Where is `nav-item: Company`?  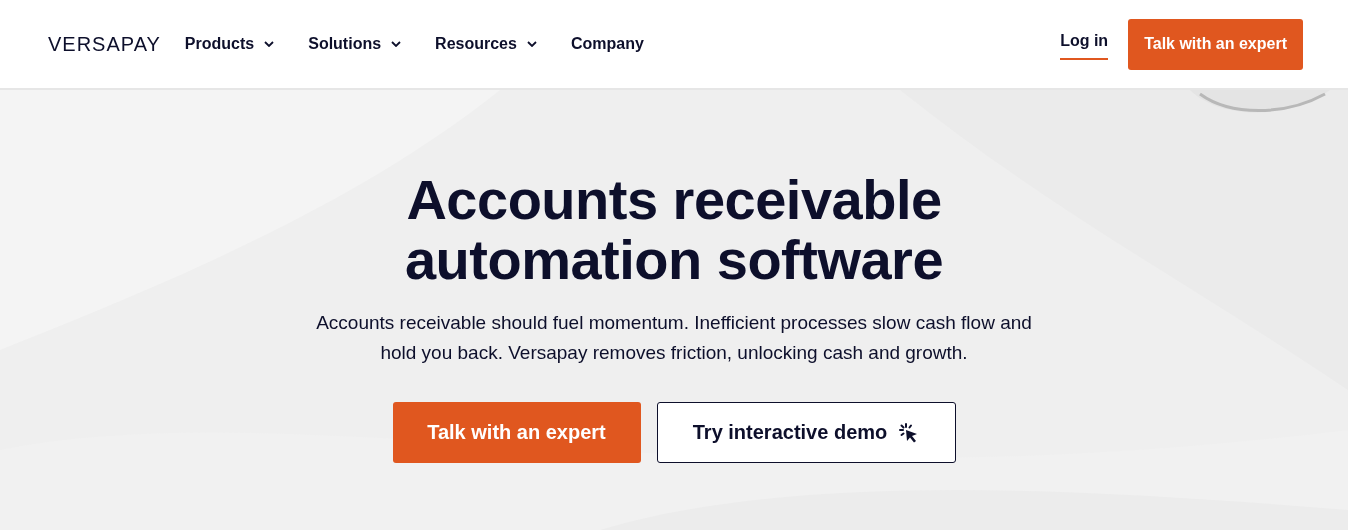 nav-item: Company is located at coordinates (607, 44).